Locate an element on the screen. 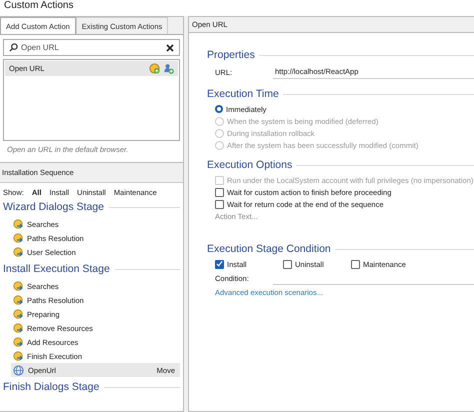  stage-heading: Finish Dialogs Stage is located at coordinates (51, 387).